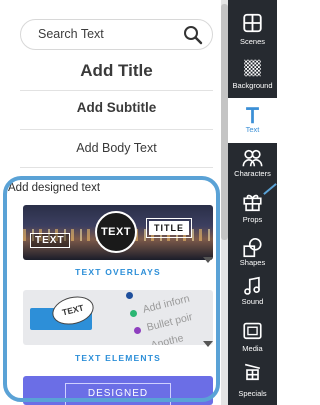 This screenshot has height=405, width=320. I want to click on text-icon, so click(252, 115).